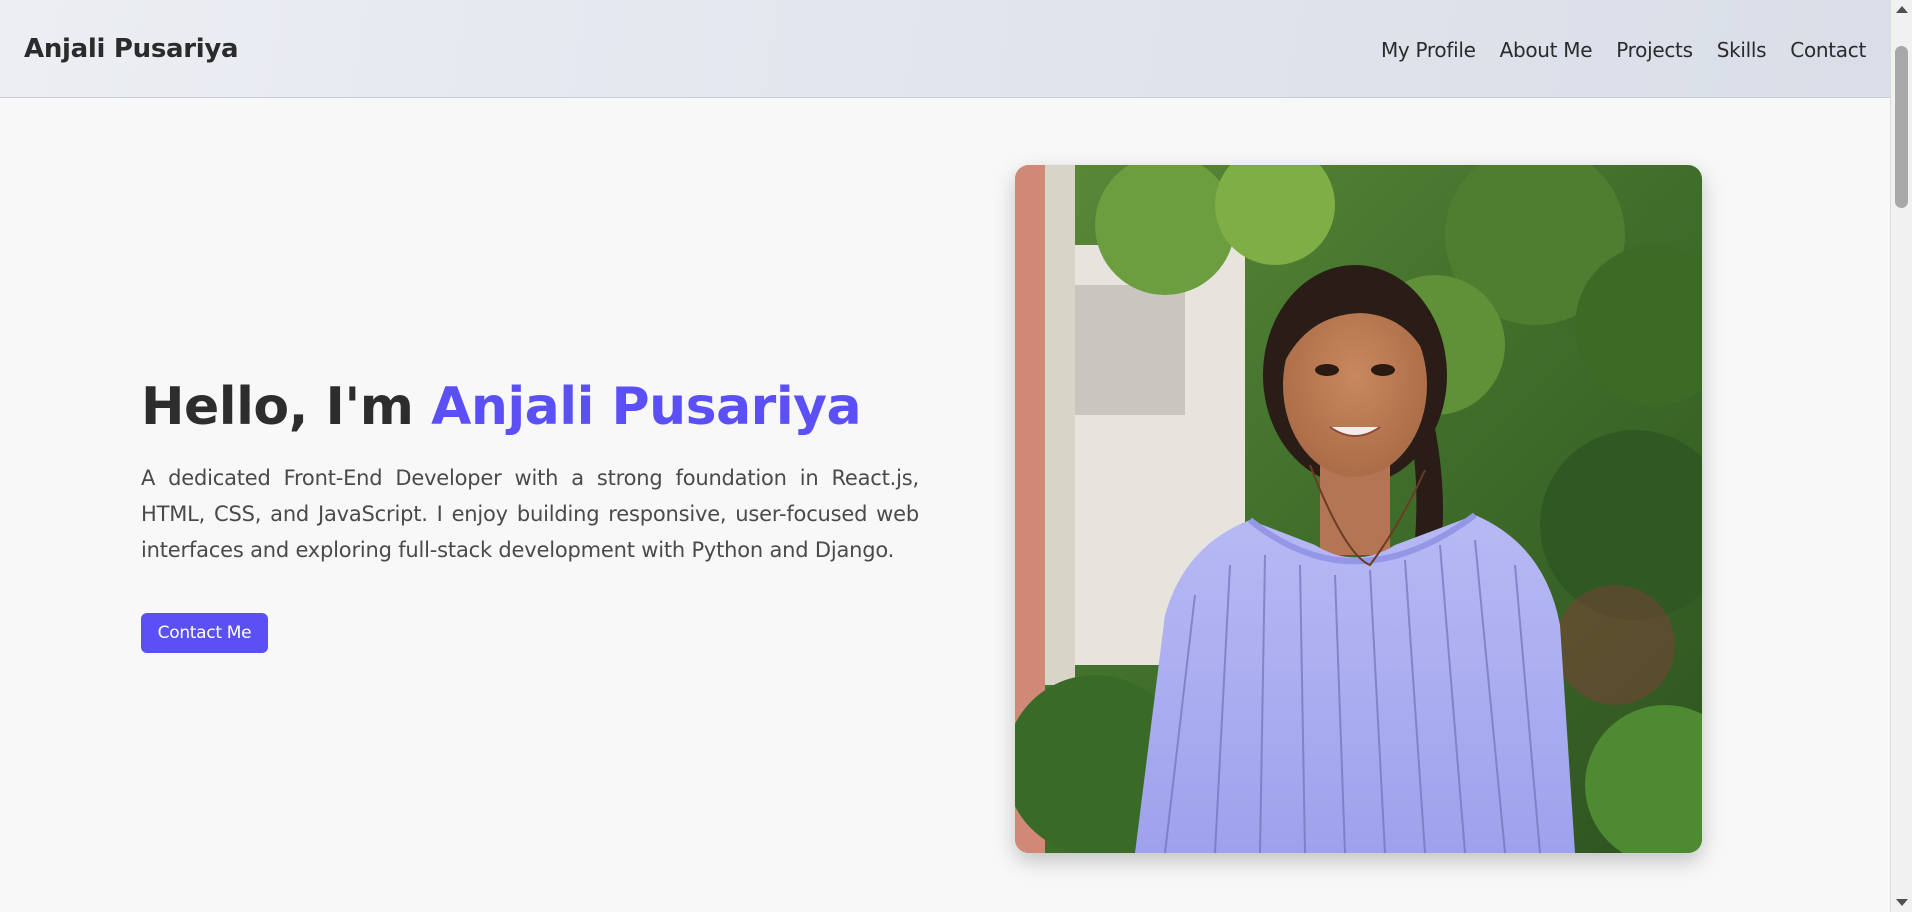 This screenshot has width=1912, height=912. What do you see at coordinates (277, 407) in the screenshot?
I see `hero-greeting: Hello, I'm` at bounding box center [277, 407].